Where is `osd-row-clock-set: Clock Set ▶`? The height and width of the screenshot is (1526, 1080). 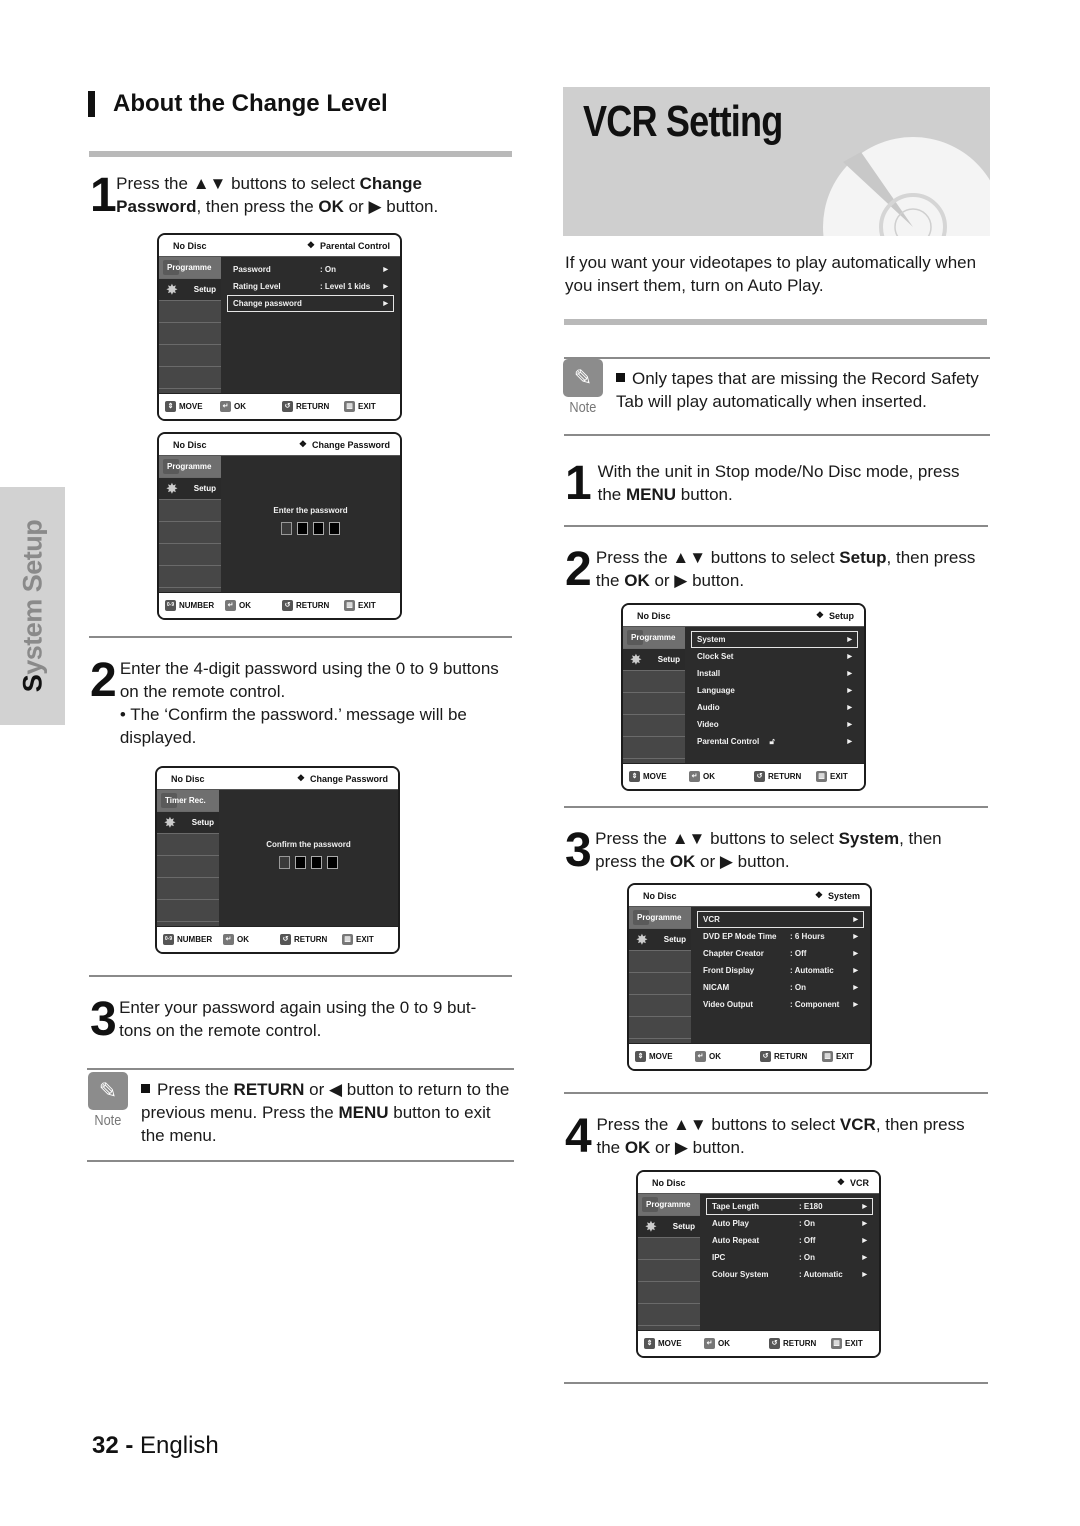
osd-row-clock-set: Clock Set ▶ is located at coordinates (774, 656).